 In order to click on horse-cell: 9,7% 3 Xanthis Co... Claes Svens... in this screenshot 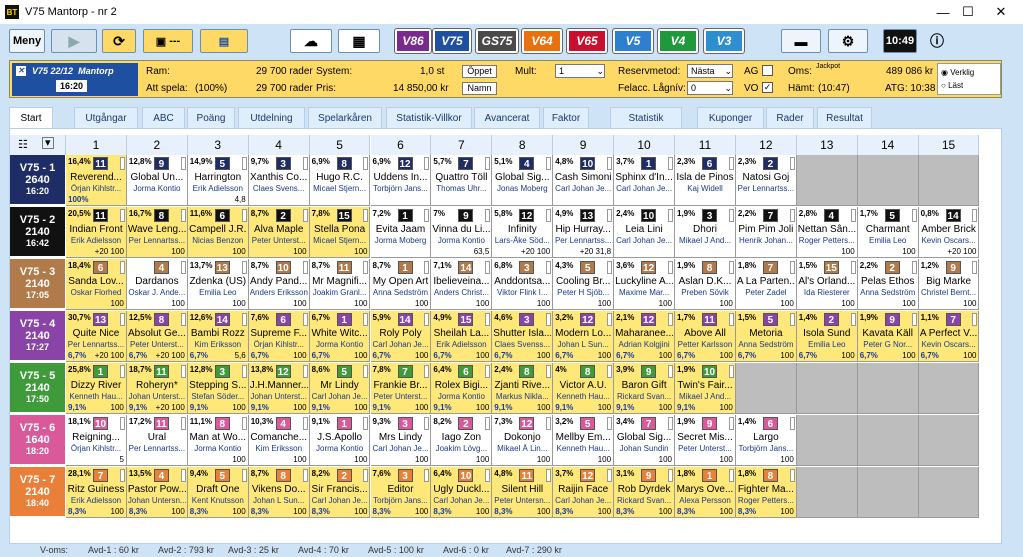, I will do `click(279, 180)`.